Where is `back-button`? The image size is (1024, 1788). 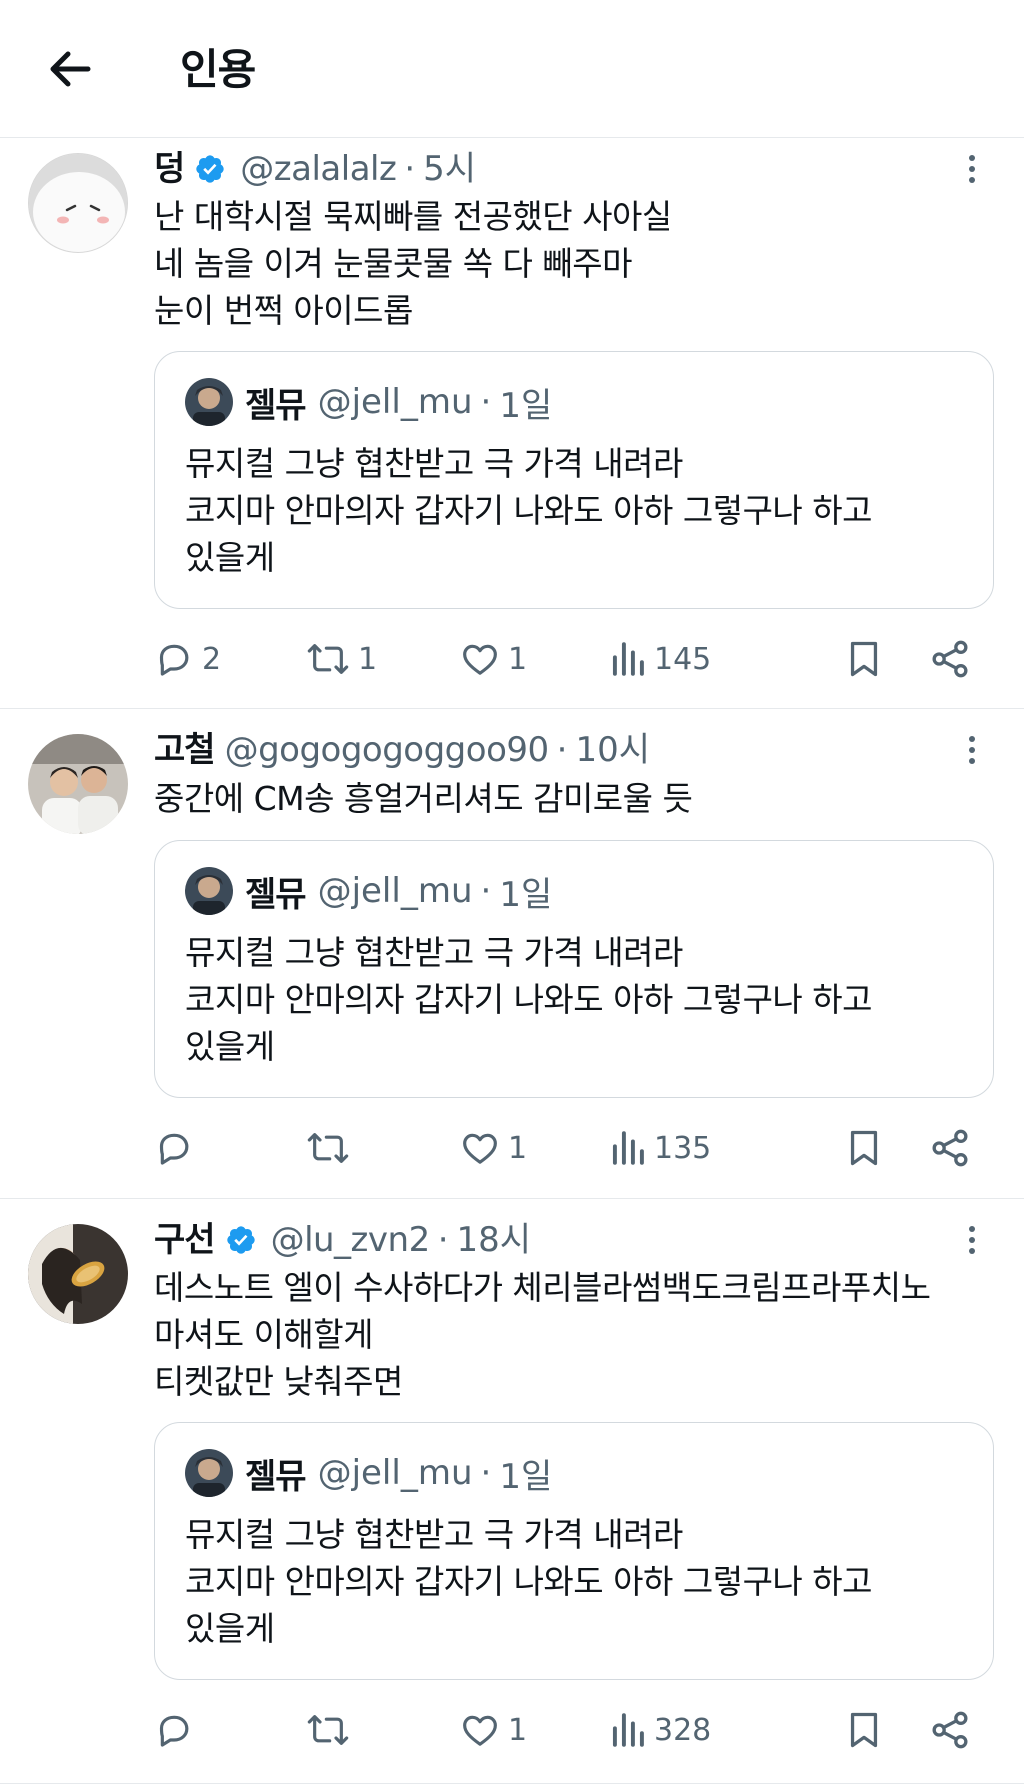 back-button is located at coordinates (70, 69).